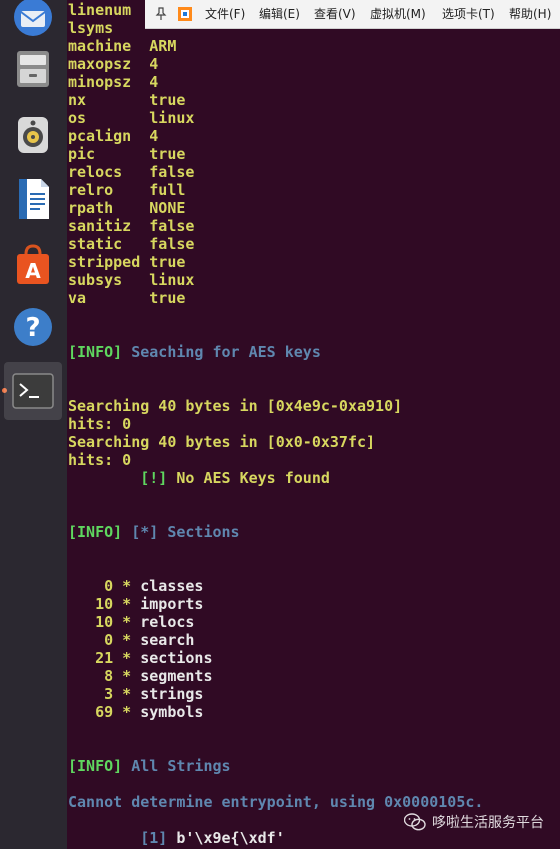 The height and width of the screenshot is (849, 560). Describe the element at coordinates (185, 14) in the screenshot. I see `fullscreen-icon` at that location.